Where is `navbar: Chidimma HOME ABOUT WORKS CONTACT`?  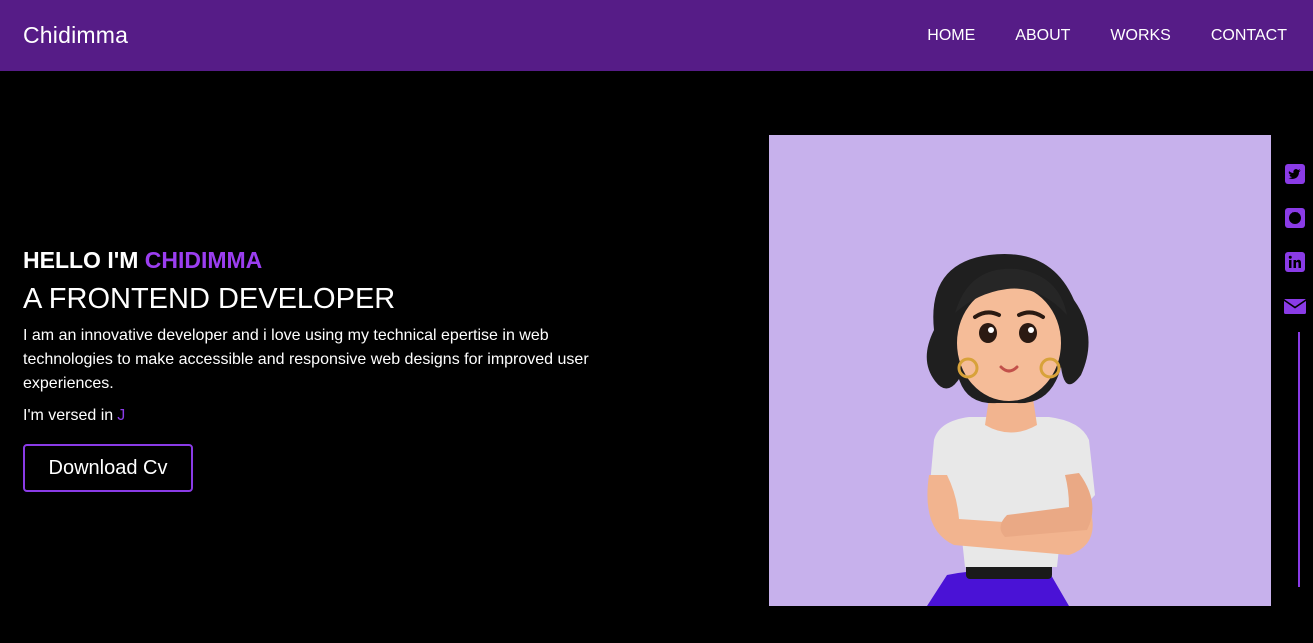 navbar: Chidimma HOME ABOUT WORKS CONTACT is located at coordinates (656, 35).